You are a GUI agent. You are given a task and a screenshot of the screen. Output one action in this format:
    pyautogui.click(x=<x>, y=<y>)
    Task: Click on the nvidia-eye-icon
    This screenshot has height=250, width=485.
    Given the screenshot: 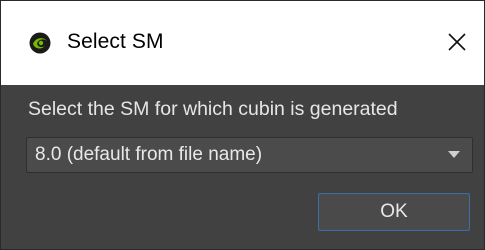 What is the action you would take?
    pyautogui.click(x=40, y=43)
    